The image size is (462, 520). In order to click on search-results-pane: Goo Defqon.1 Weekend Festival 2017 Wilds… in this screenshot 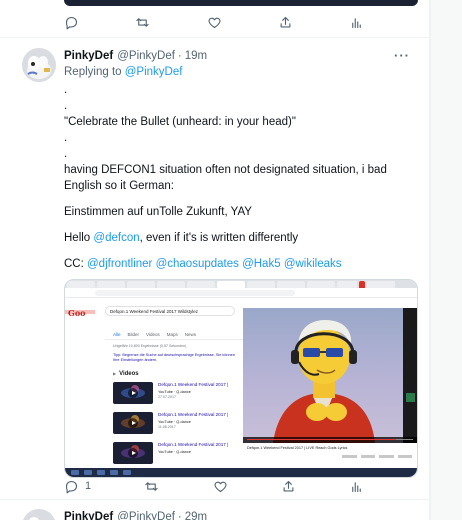, I will do `click(154, 384)`.